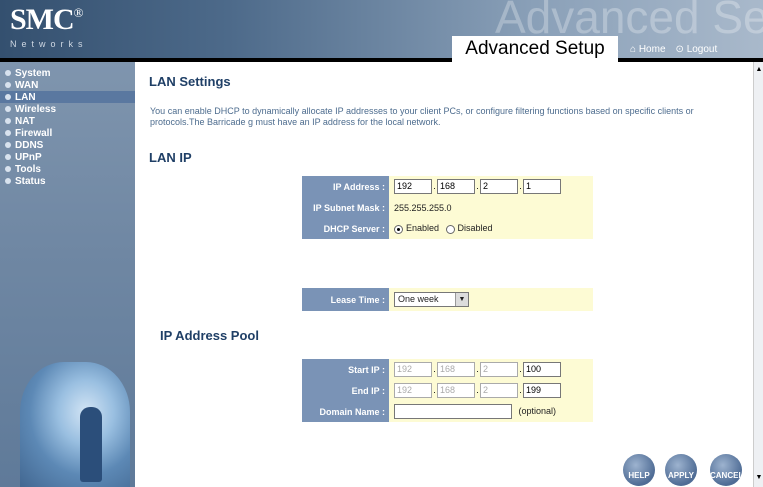  I want to click on sidebar-item-firewall: Firewall, so click(67, 133).